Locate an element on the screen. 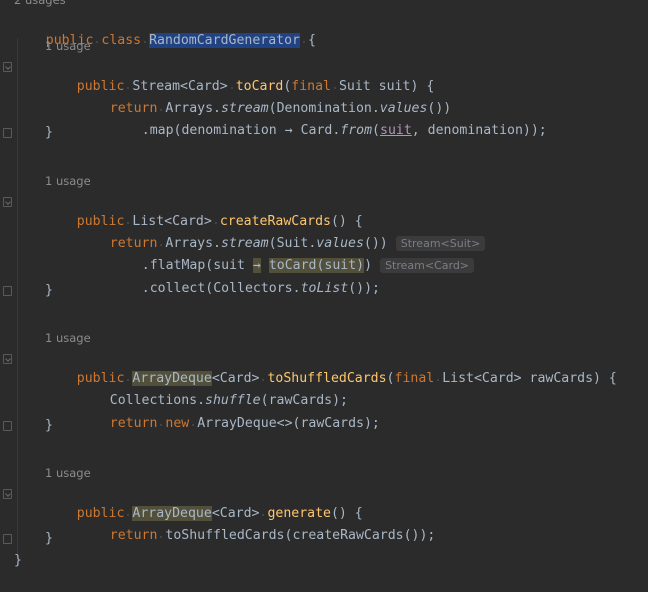  code-token: .map(denomination is located at coordinates (213, 130).